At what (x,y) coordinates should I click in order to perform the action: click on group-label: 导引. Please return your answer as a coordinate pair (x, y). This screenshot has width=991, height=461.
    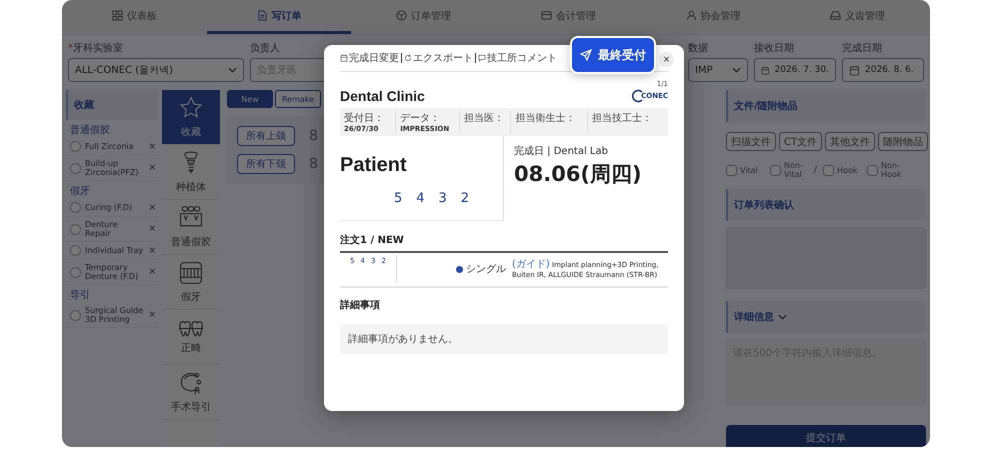
    Looking at the image, I should click on (80, 296).